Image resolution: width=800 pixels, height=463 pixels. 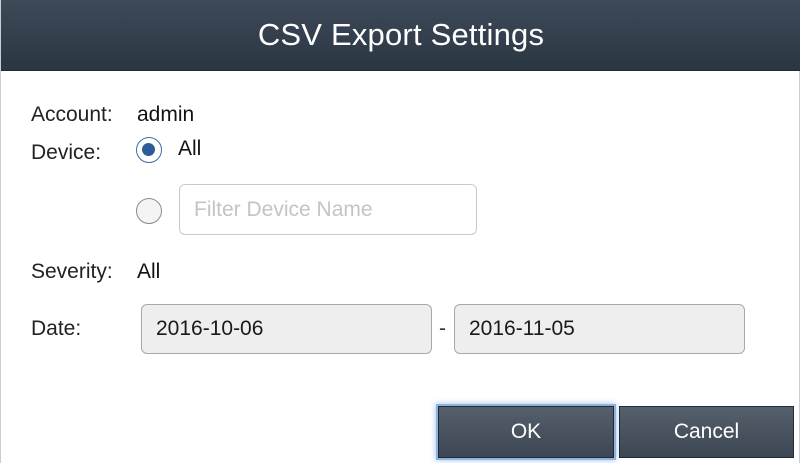 I want to click on device-all-radio, so click(x=149, y=150).